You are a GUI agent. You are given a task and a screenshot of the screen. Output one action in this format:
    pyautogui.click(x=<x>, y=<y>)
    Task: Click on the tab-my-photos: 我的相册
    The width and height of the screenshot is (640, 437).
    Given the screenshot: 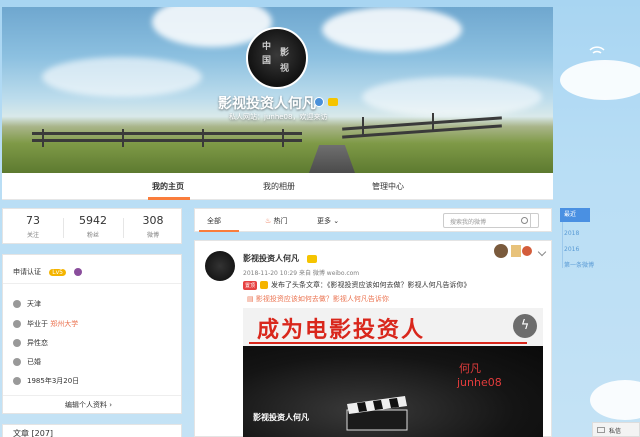 What is the action you would take?
    pyautogui.click(x=279, y=186)
    